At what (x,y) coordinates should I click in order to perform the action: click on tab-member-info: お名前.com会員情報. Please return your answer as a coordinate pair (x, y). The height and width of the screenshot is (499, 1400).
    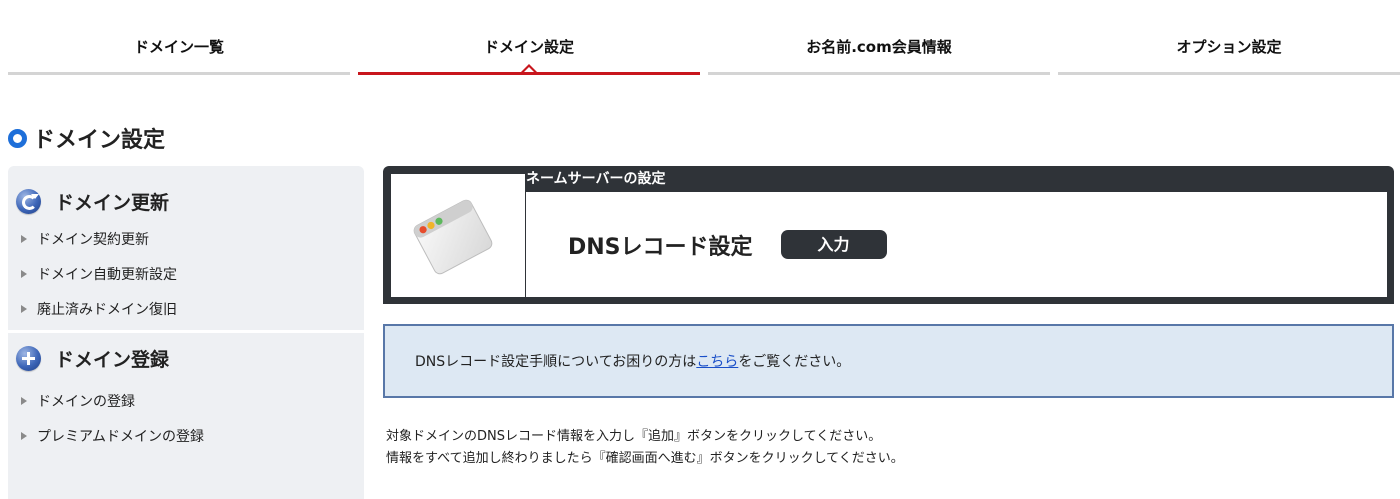
    Looking at the image, I should click on (879, 40).